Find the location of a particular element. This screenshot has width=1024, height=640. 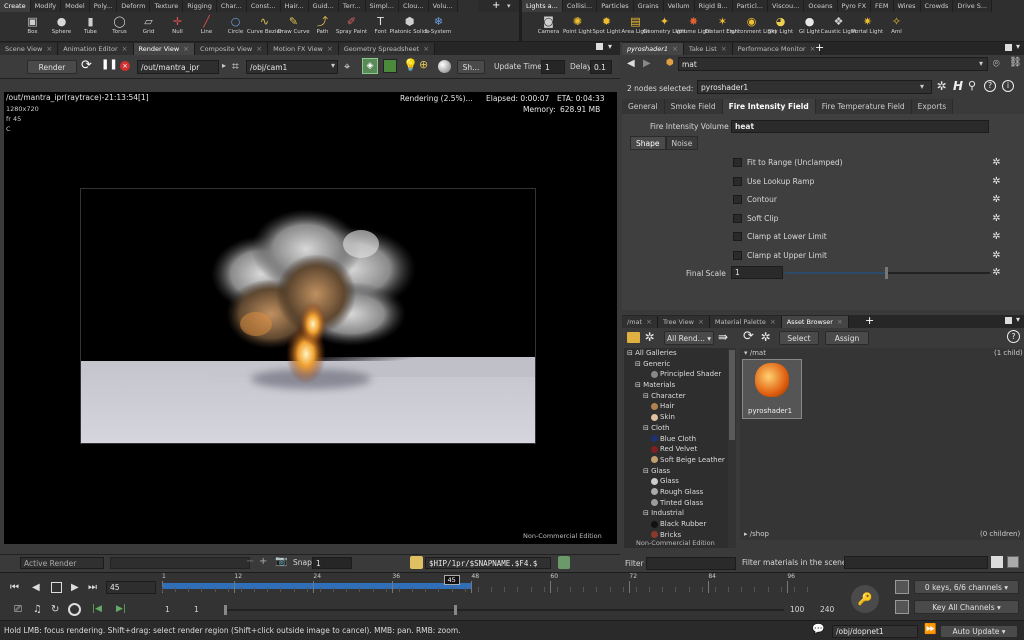

pane-maximize-icon is located at coordinates (599, 46).